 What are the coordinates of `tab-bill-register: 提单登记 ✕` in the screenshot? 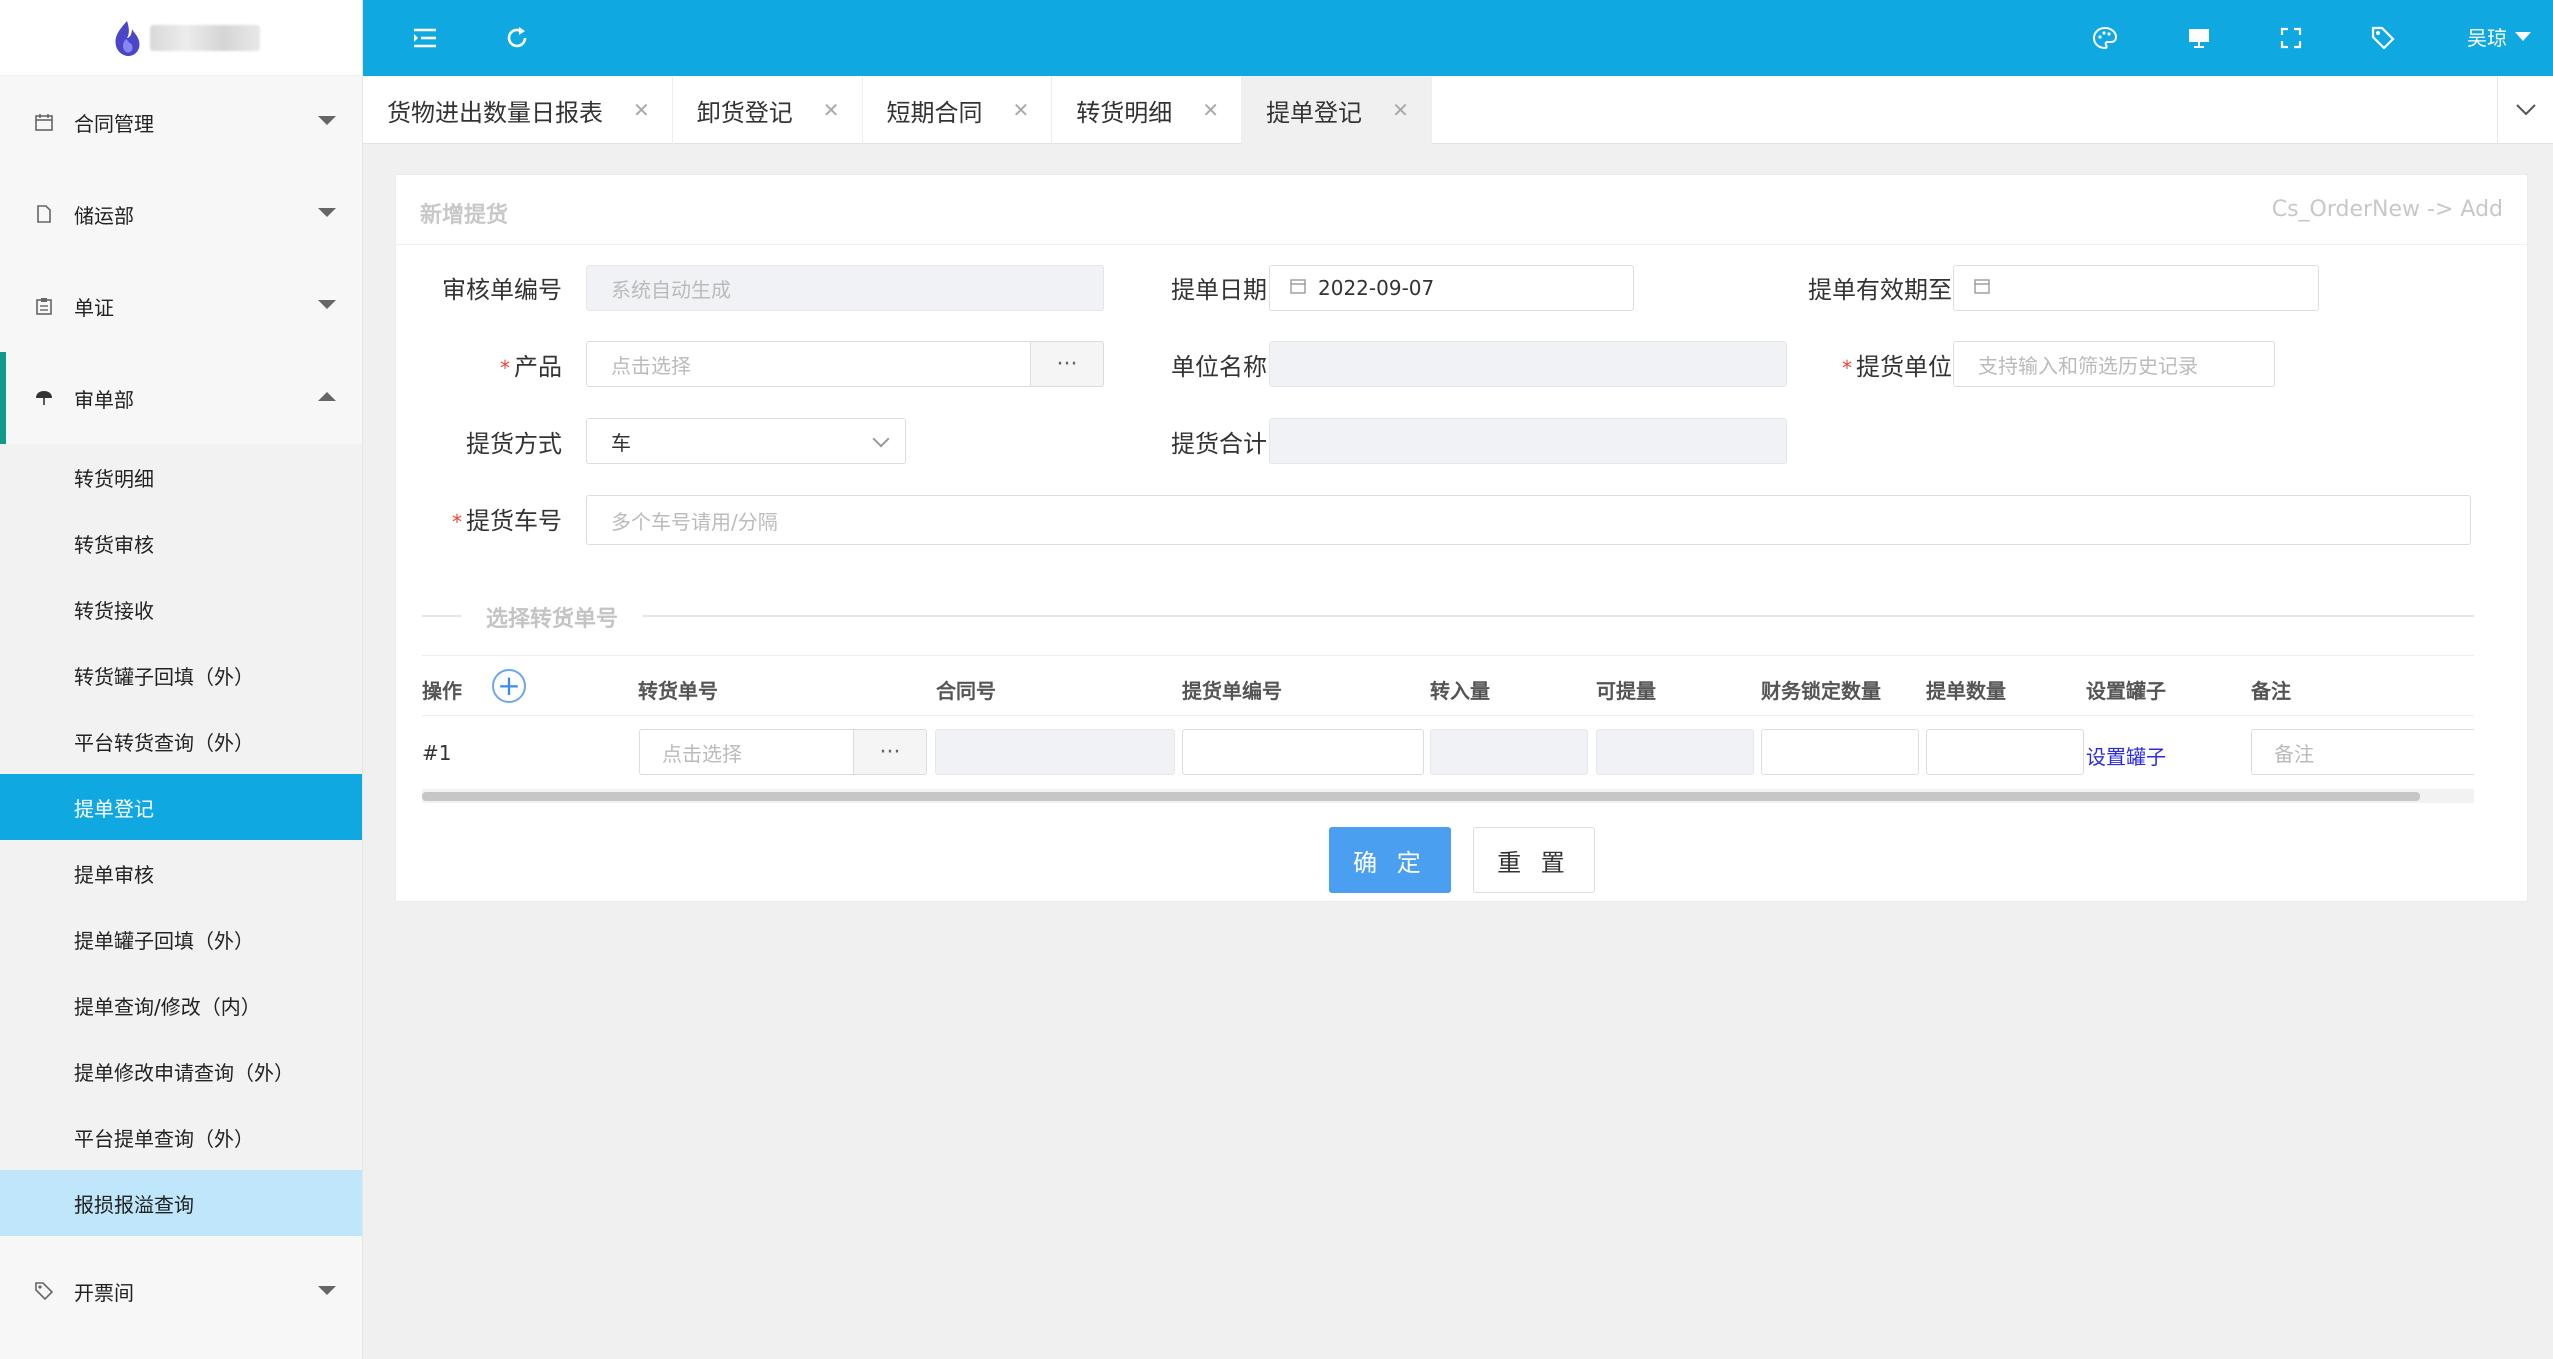 It's located at (1337, 110).